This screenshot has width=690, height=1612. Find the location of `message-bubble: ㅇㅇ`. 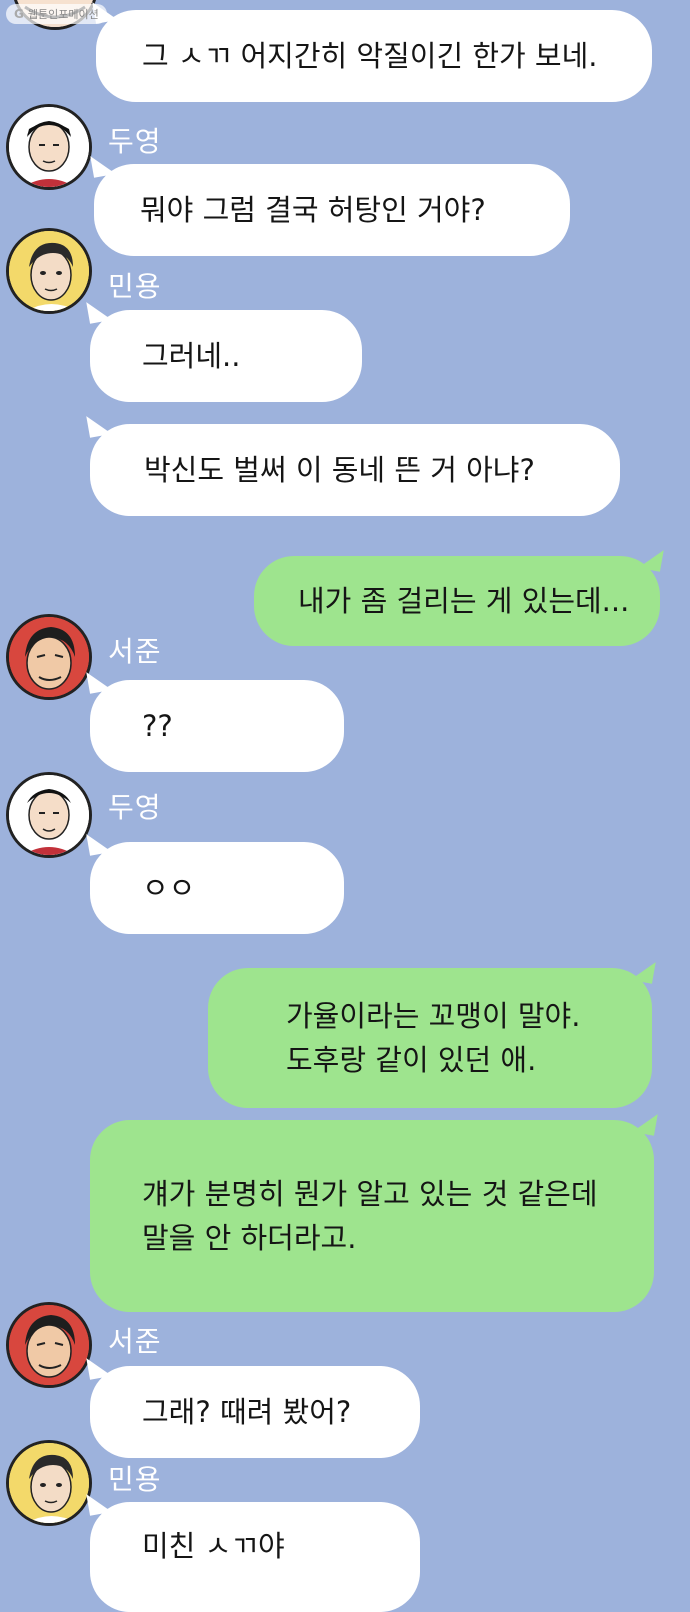

message-bubble: ㅇㅇ is located at coordinates (217, 888).